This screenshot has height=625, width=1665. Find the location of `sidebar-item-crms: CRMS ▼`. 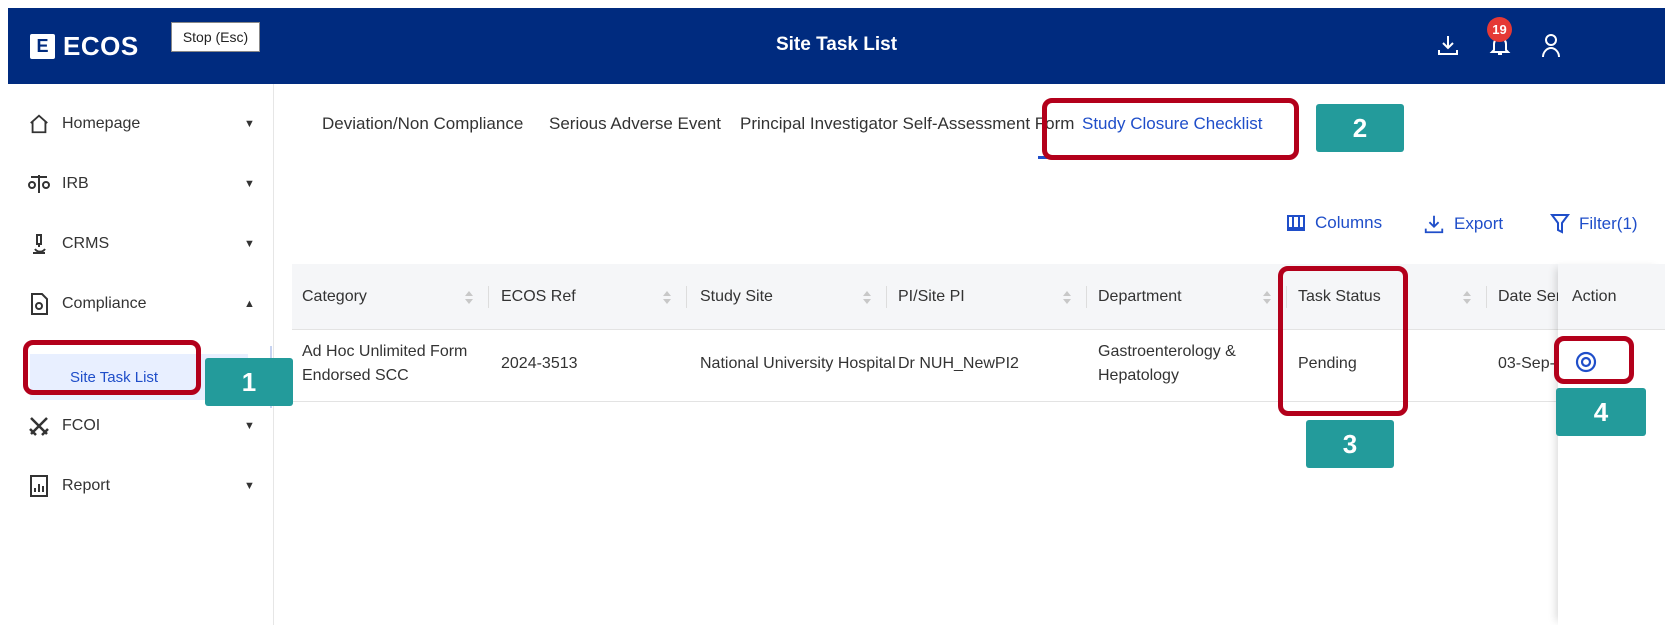

sidebar-item-crms: CRMS ▼ is located at coordinates (141, 244).